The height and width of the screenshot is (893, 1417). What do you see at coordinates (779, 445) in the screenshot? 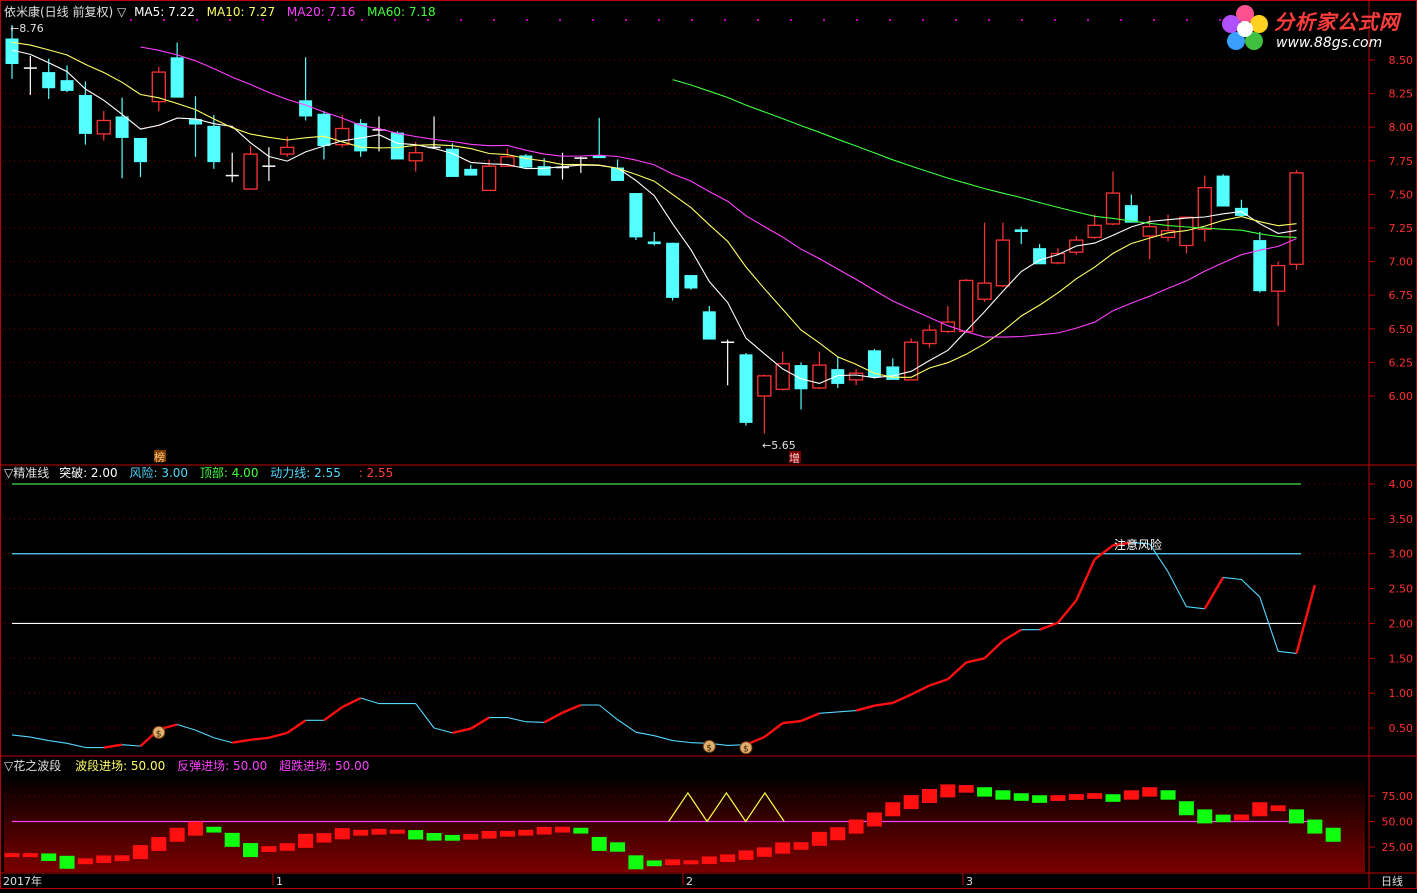
I see `low-price-label: ←5.65` at bounding box center [779, 445].